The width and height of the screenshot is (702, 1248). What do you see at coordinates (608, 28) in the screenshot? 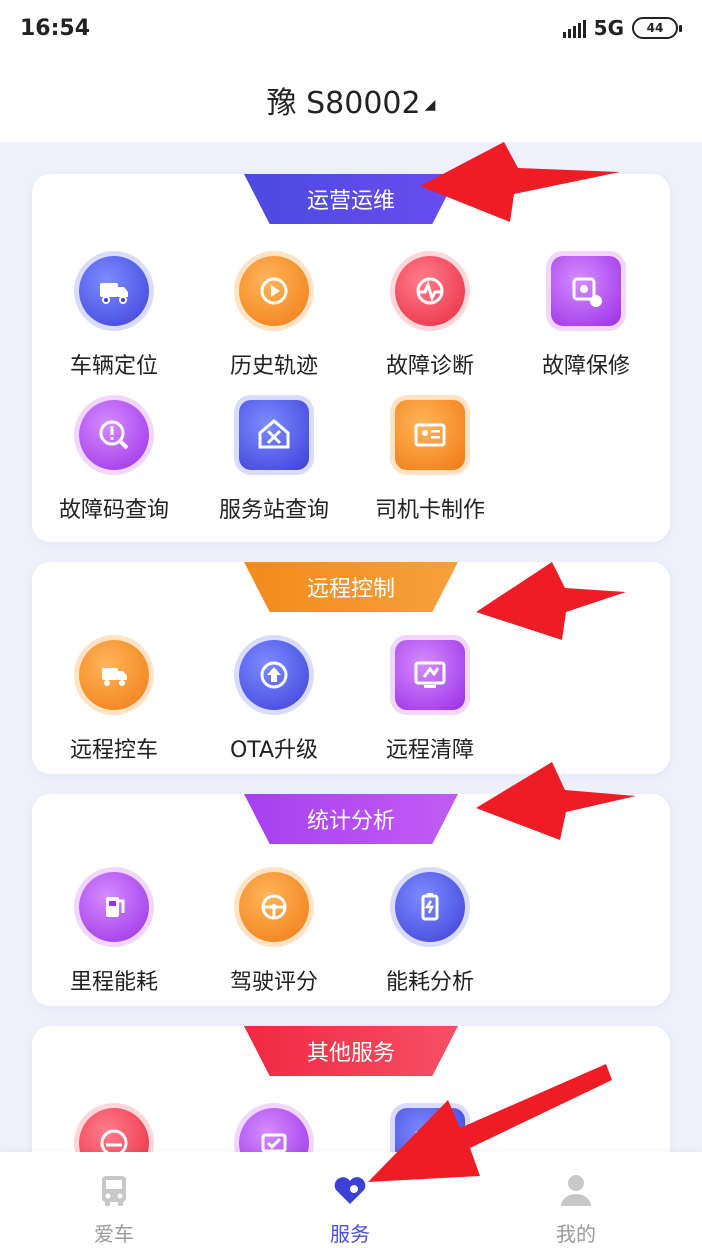
I see `network-type: 5G` at bounding box center [608, 28].